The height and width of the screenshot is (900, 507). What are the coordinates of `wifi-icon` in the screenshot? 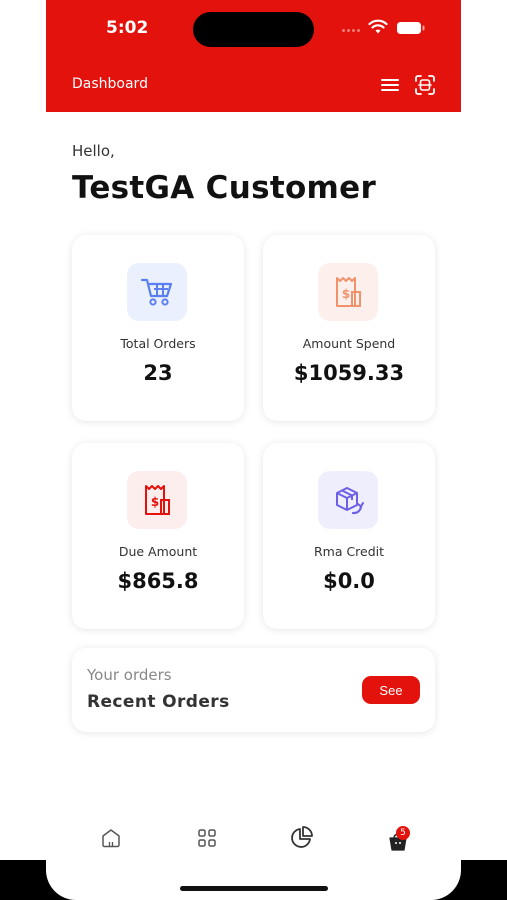 It's located at (378, 26).